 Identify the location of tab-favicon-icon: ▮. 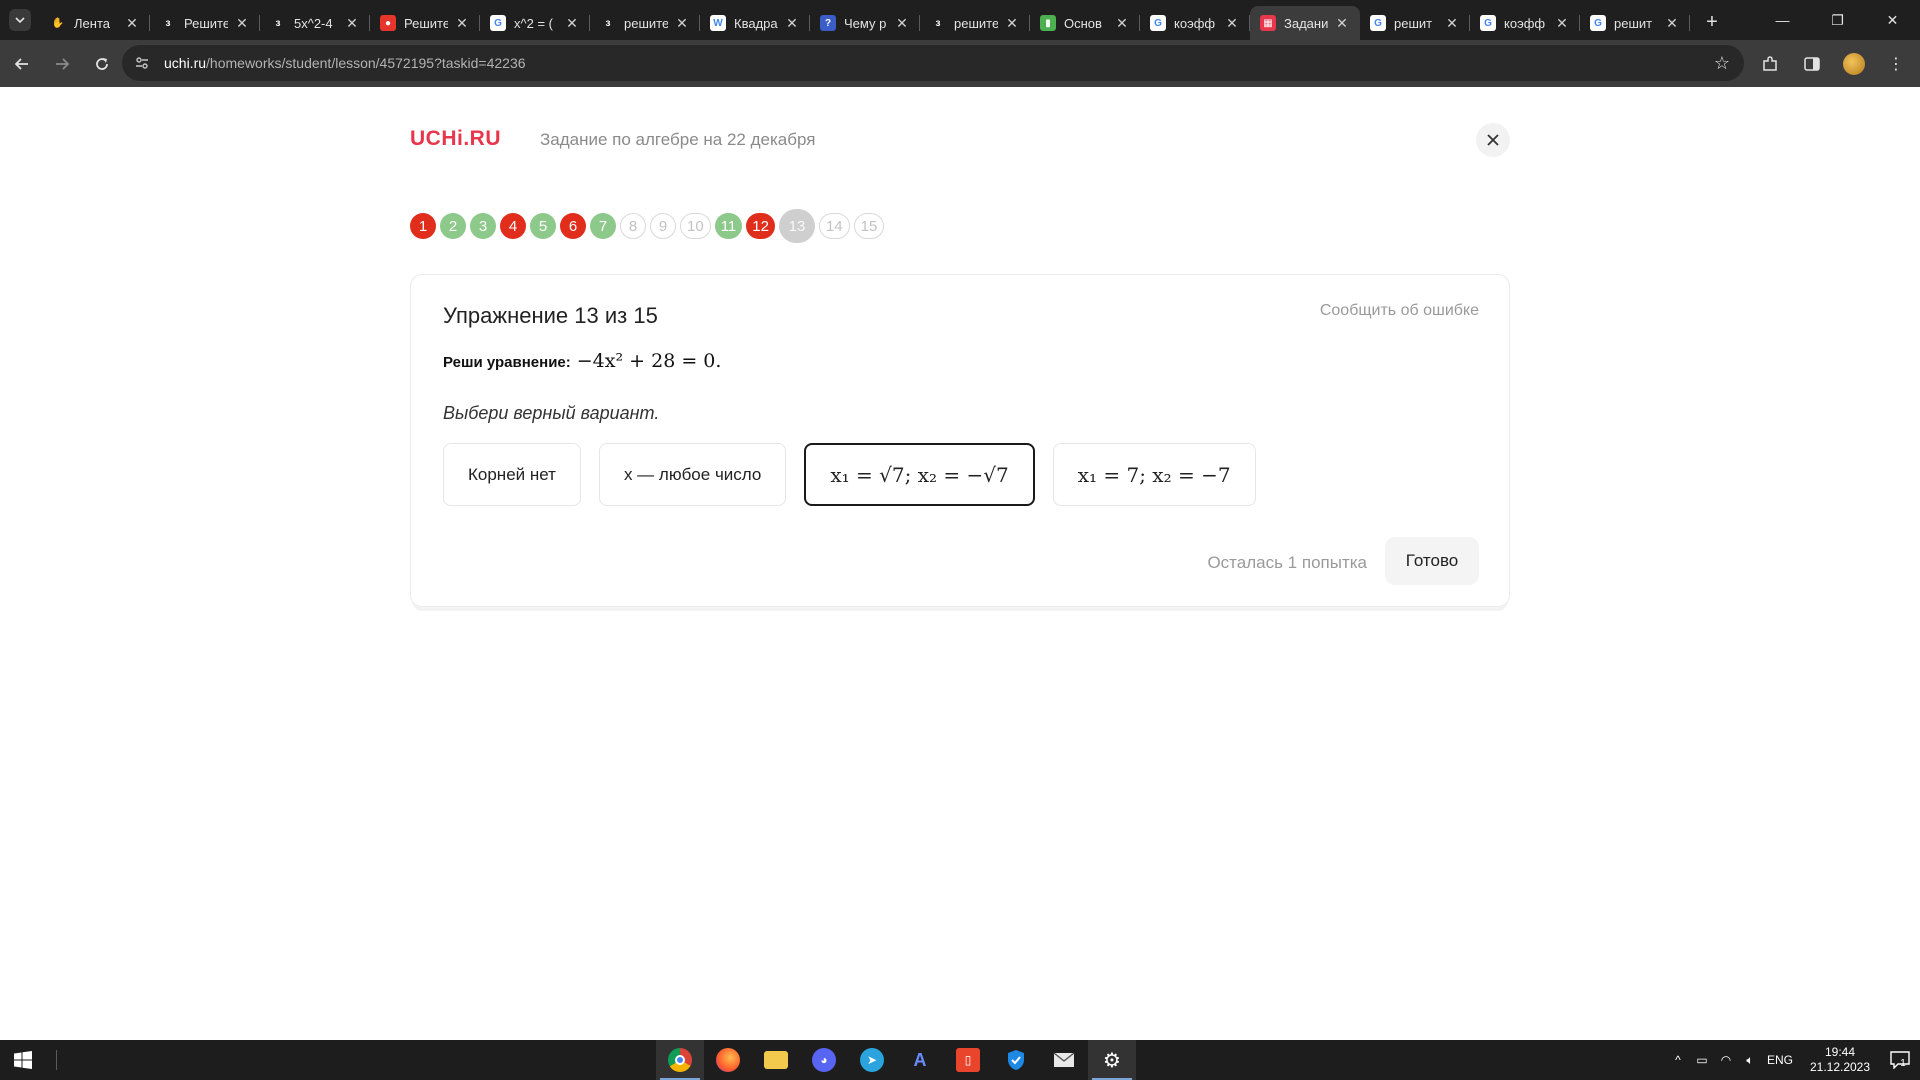
(1048, 23).